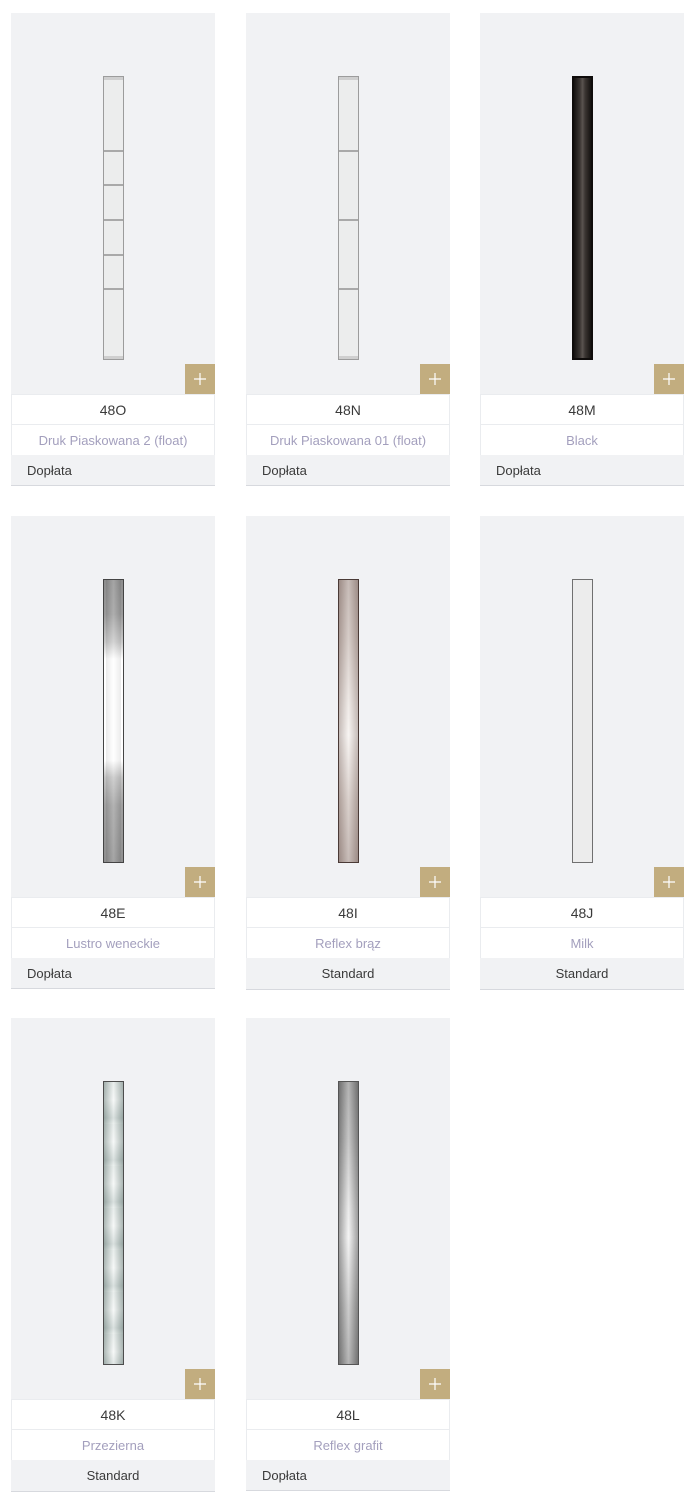 The width and height of the screenshot is (695, 1504). What do you see at coordinates (582, 942) in the screenshot?
I see `product-name: Milk` at bounding box center [582, 942].